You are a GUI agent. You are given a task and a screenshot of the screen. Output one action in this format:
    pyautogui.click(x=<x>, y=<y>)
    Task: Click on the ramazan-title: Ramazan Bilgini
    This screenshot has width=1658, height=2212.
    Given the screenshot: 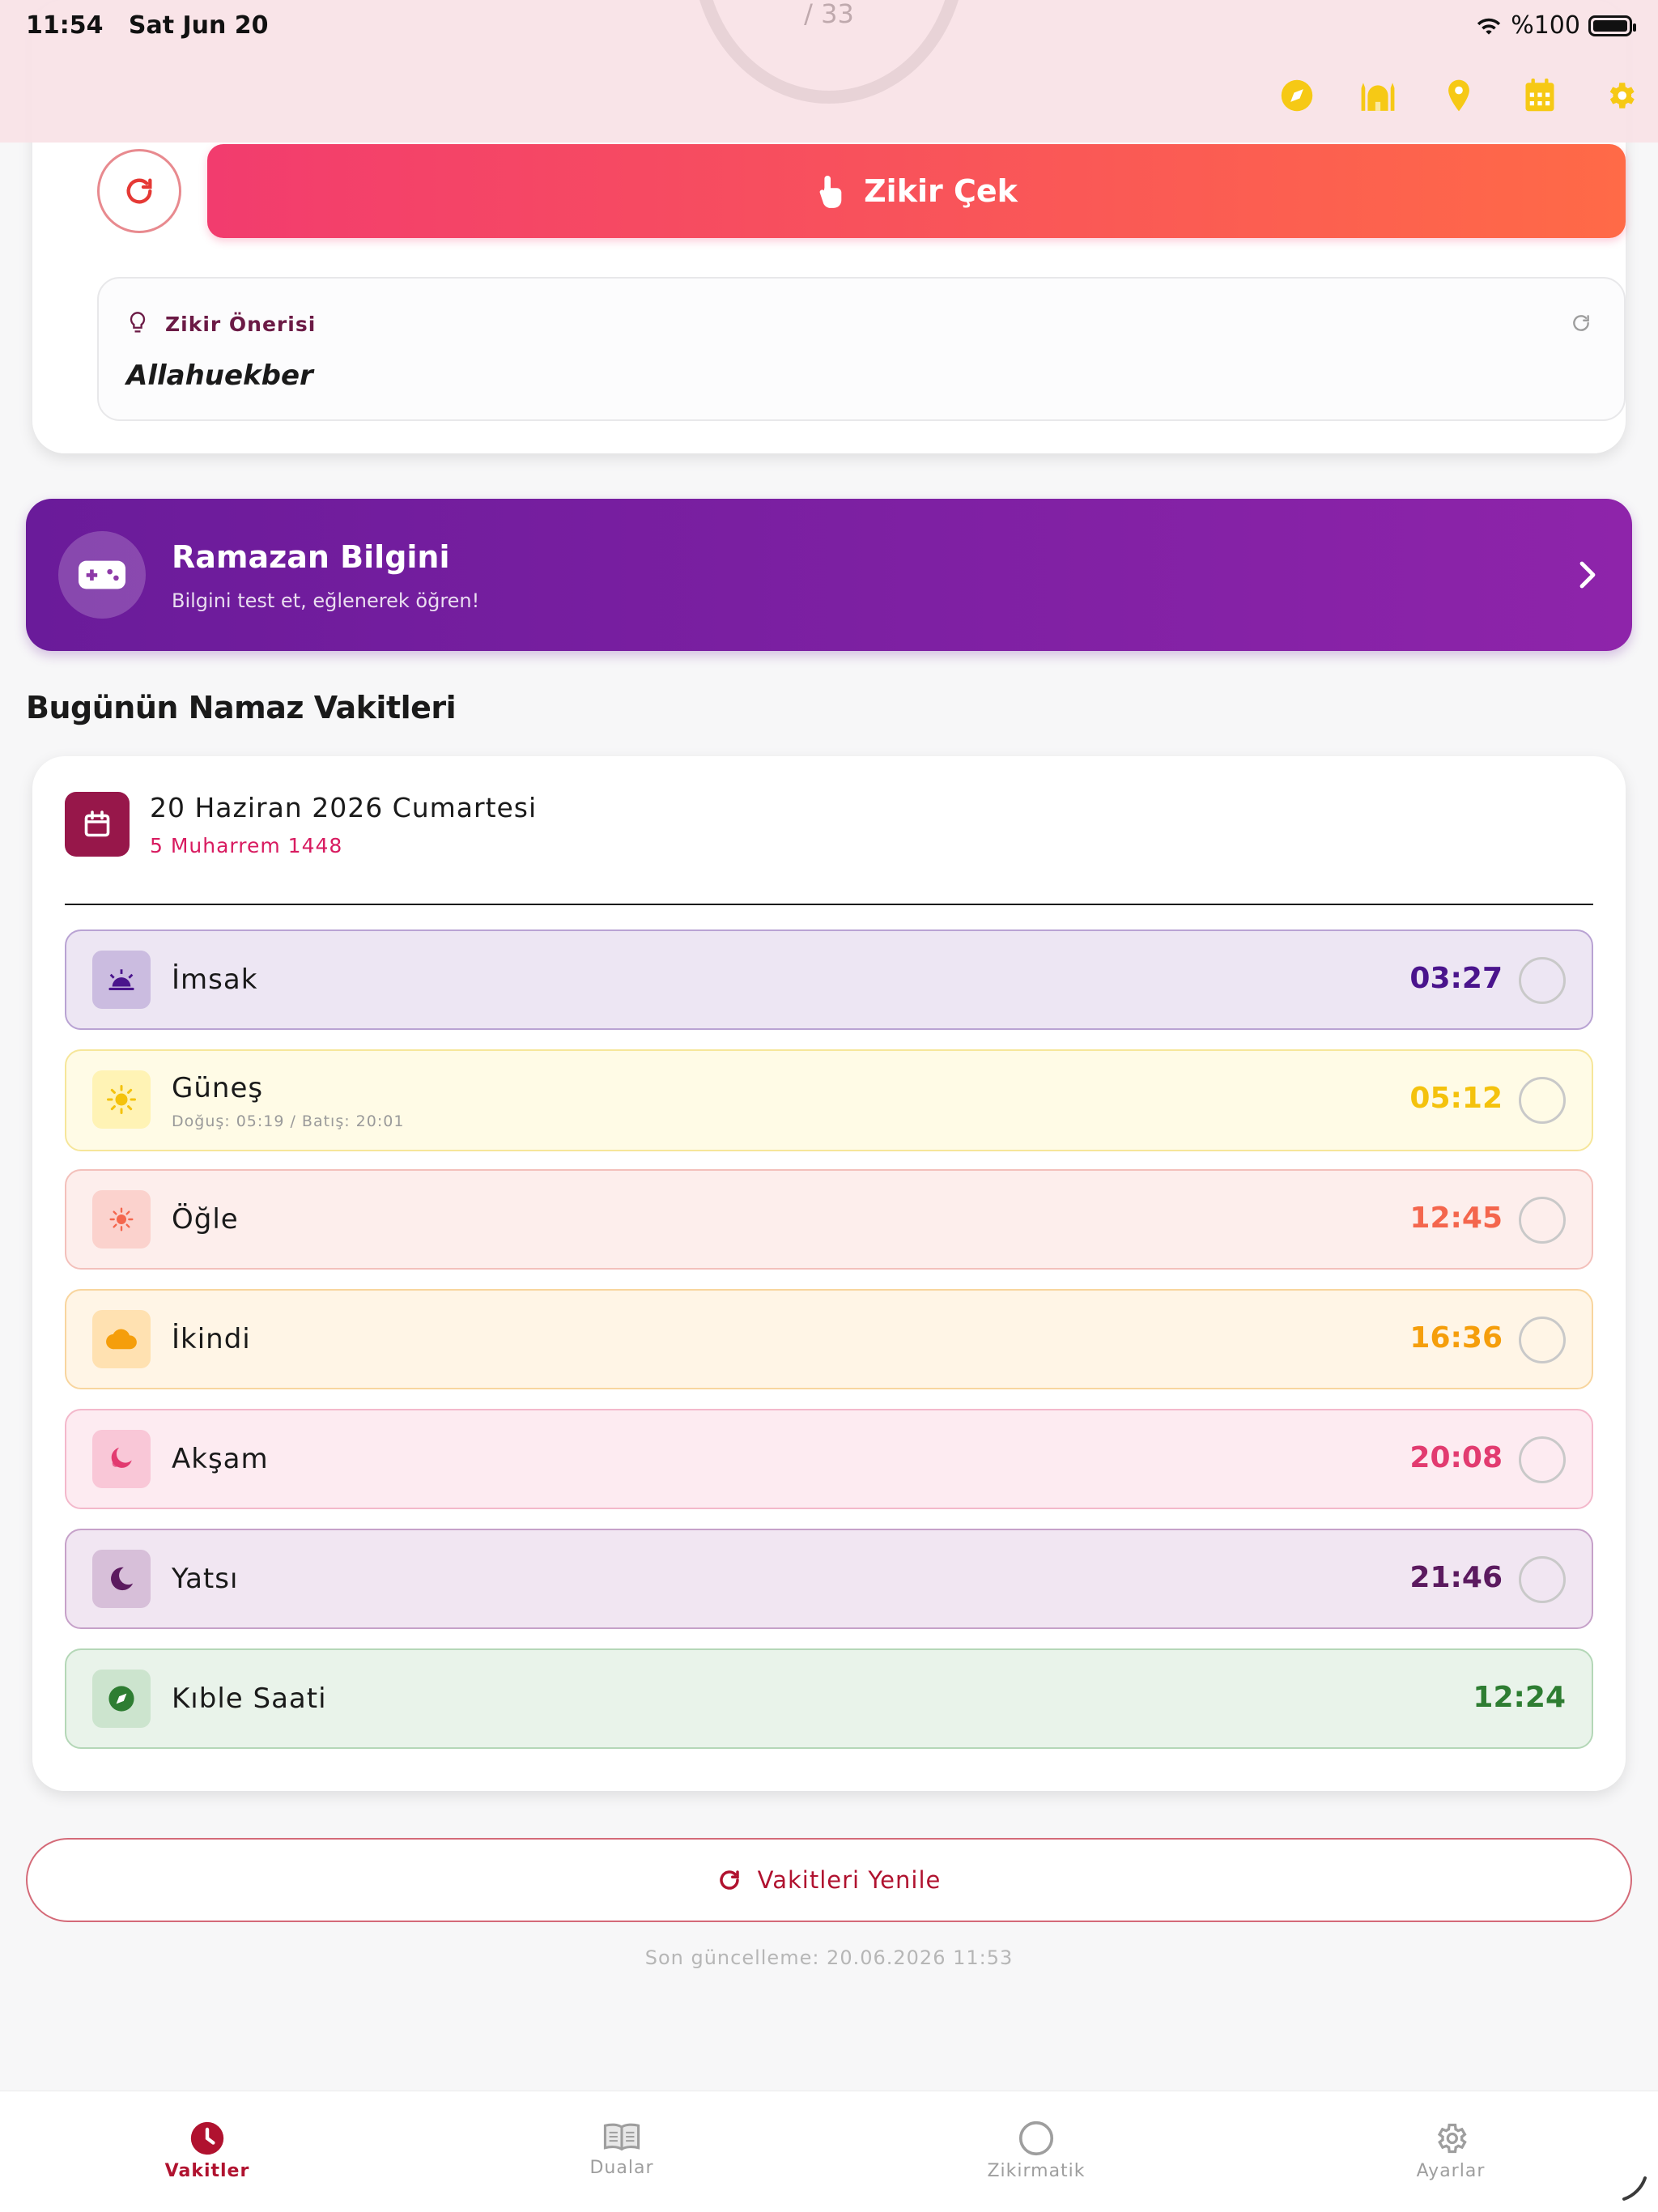 What is the action you would take?
    pyautogui.click(x=311, y=557)
    